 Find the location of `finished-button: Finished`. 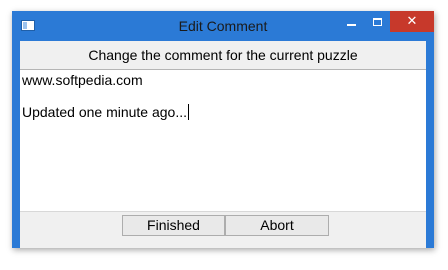

finished-button: Finished is located at coordinates (173, 225).